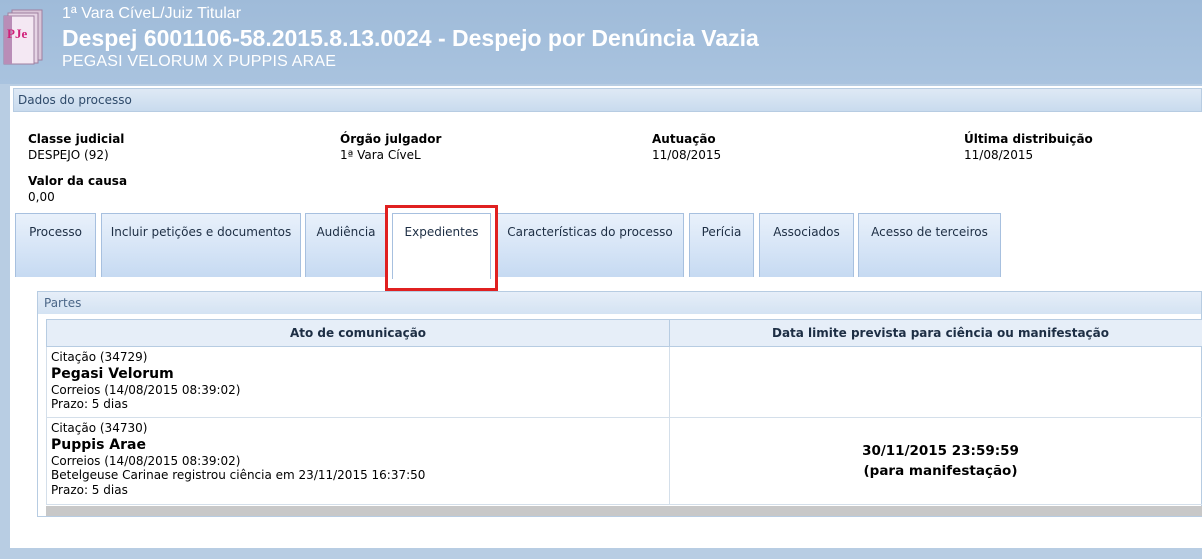  What do you see at coordinates (607, 100) in the screenshot?
I see `dados-panel-title: Dados do processo` at bounding box center [607, 100].